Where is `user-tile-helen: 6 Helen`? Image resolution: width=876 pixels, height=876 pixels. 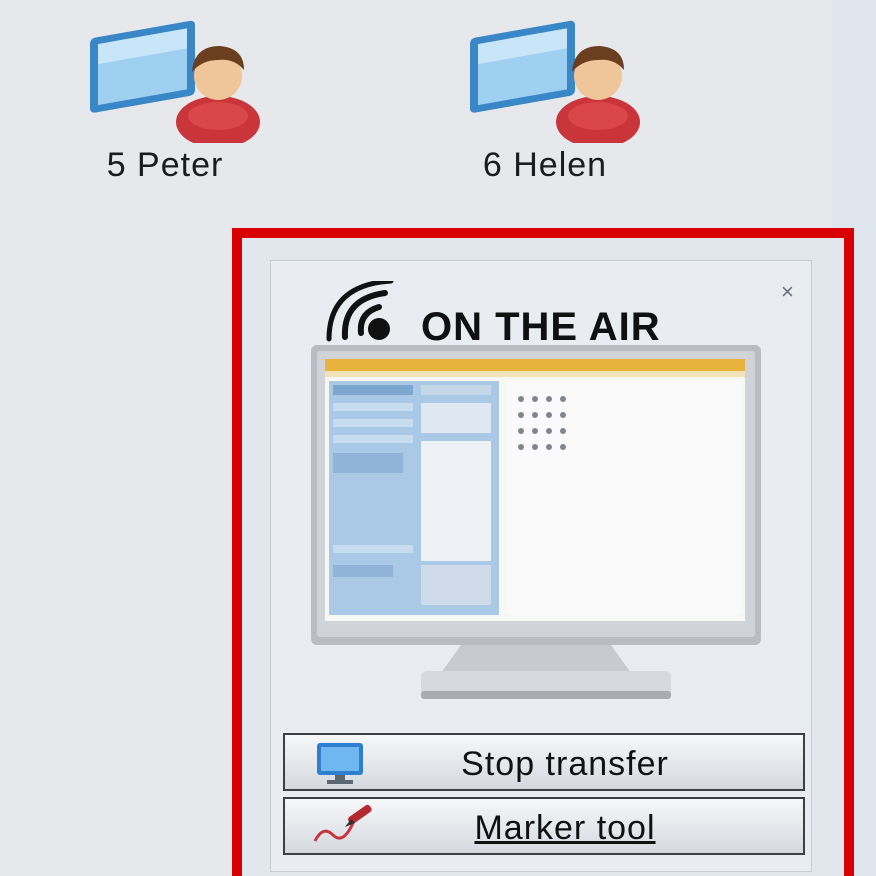 user-tile-helen: 6 Helen is located at coordinates (545, 103).